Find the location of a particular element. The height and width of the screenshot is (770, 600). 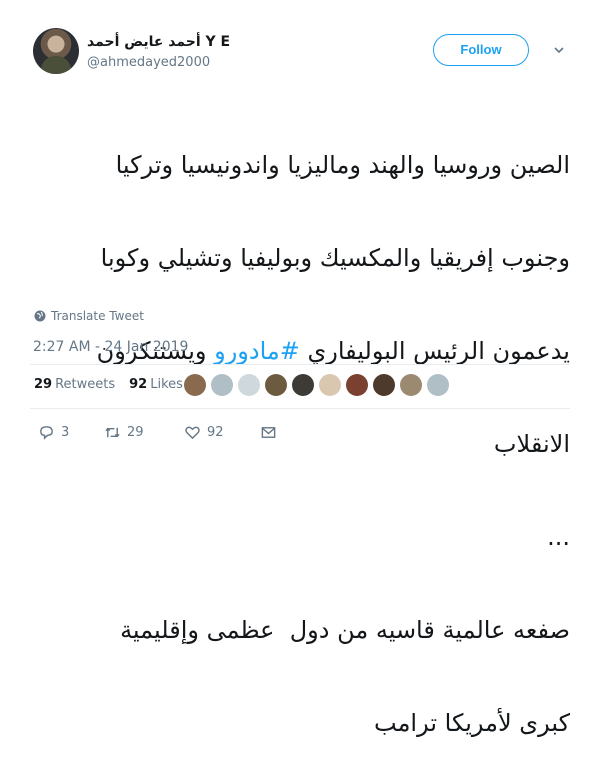

tweet-timestamp: 2:27 AM - 24 Jan 2019 is located at coordinates (110, 347).